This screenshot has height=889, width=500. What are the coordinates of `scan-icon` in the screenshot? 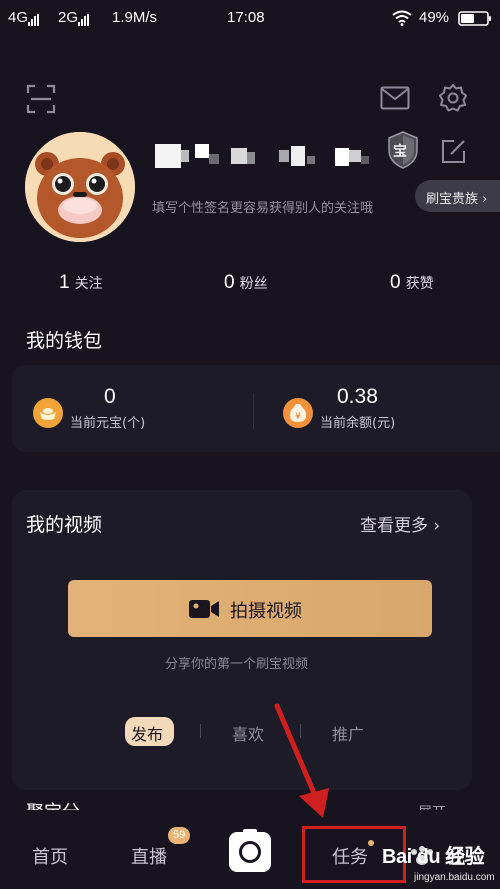 It's located at (41, 99).